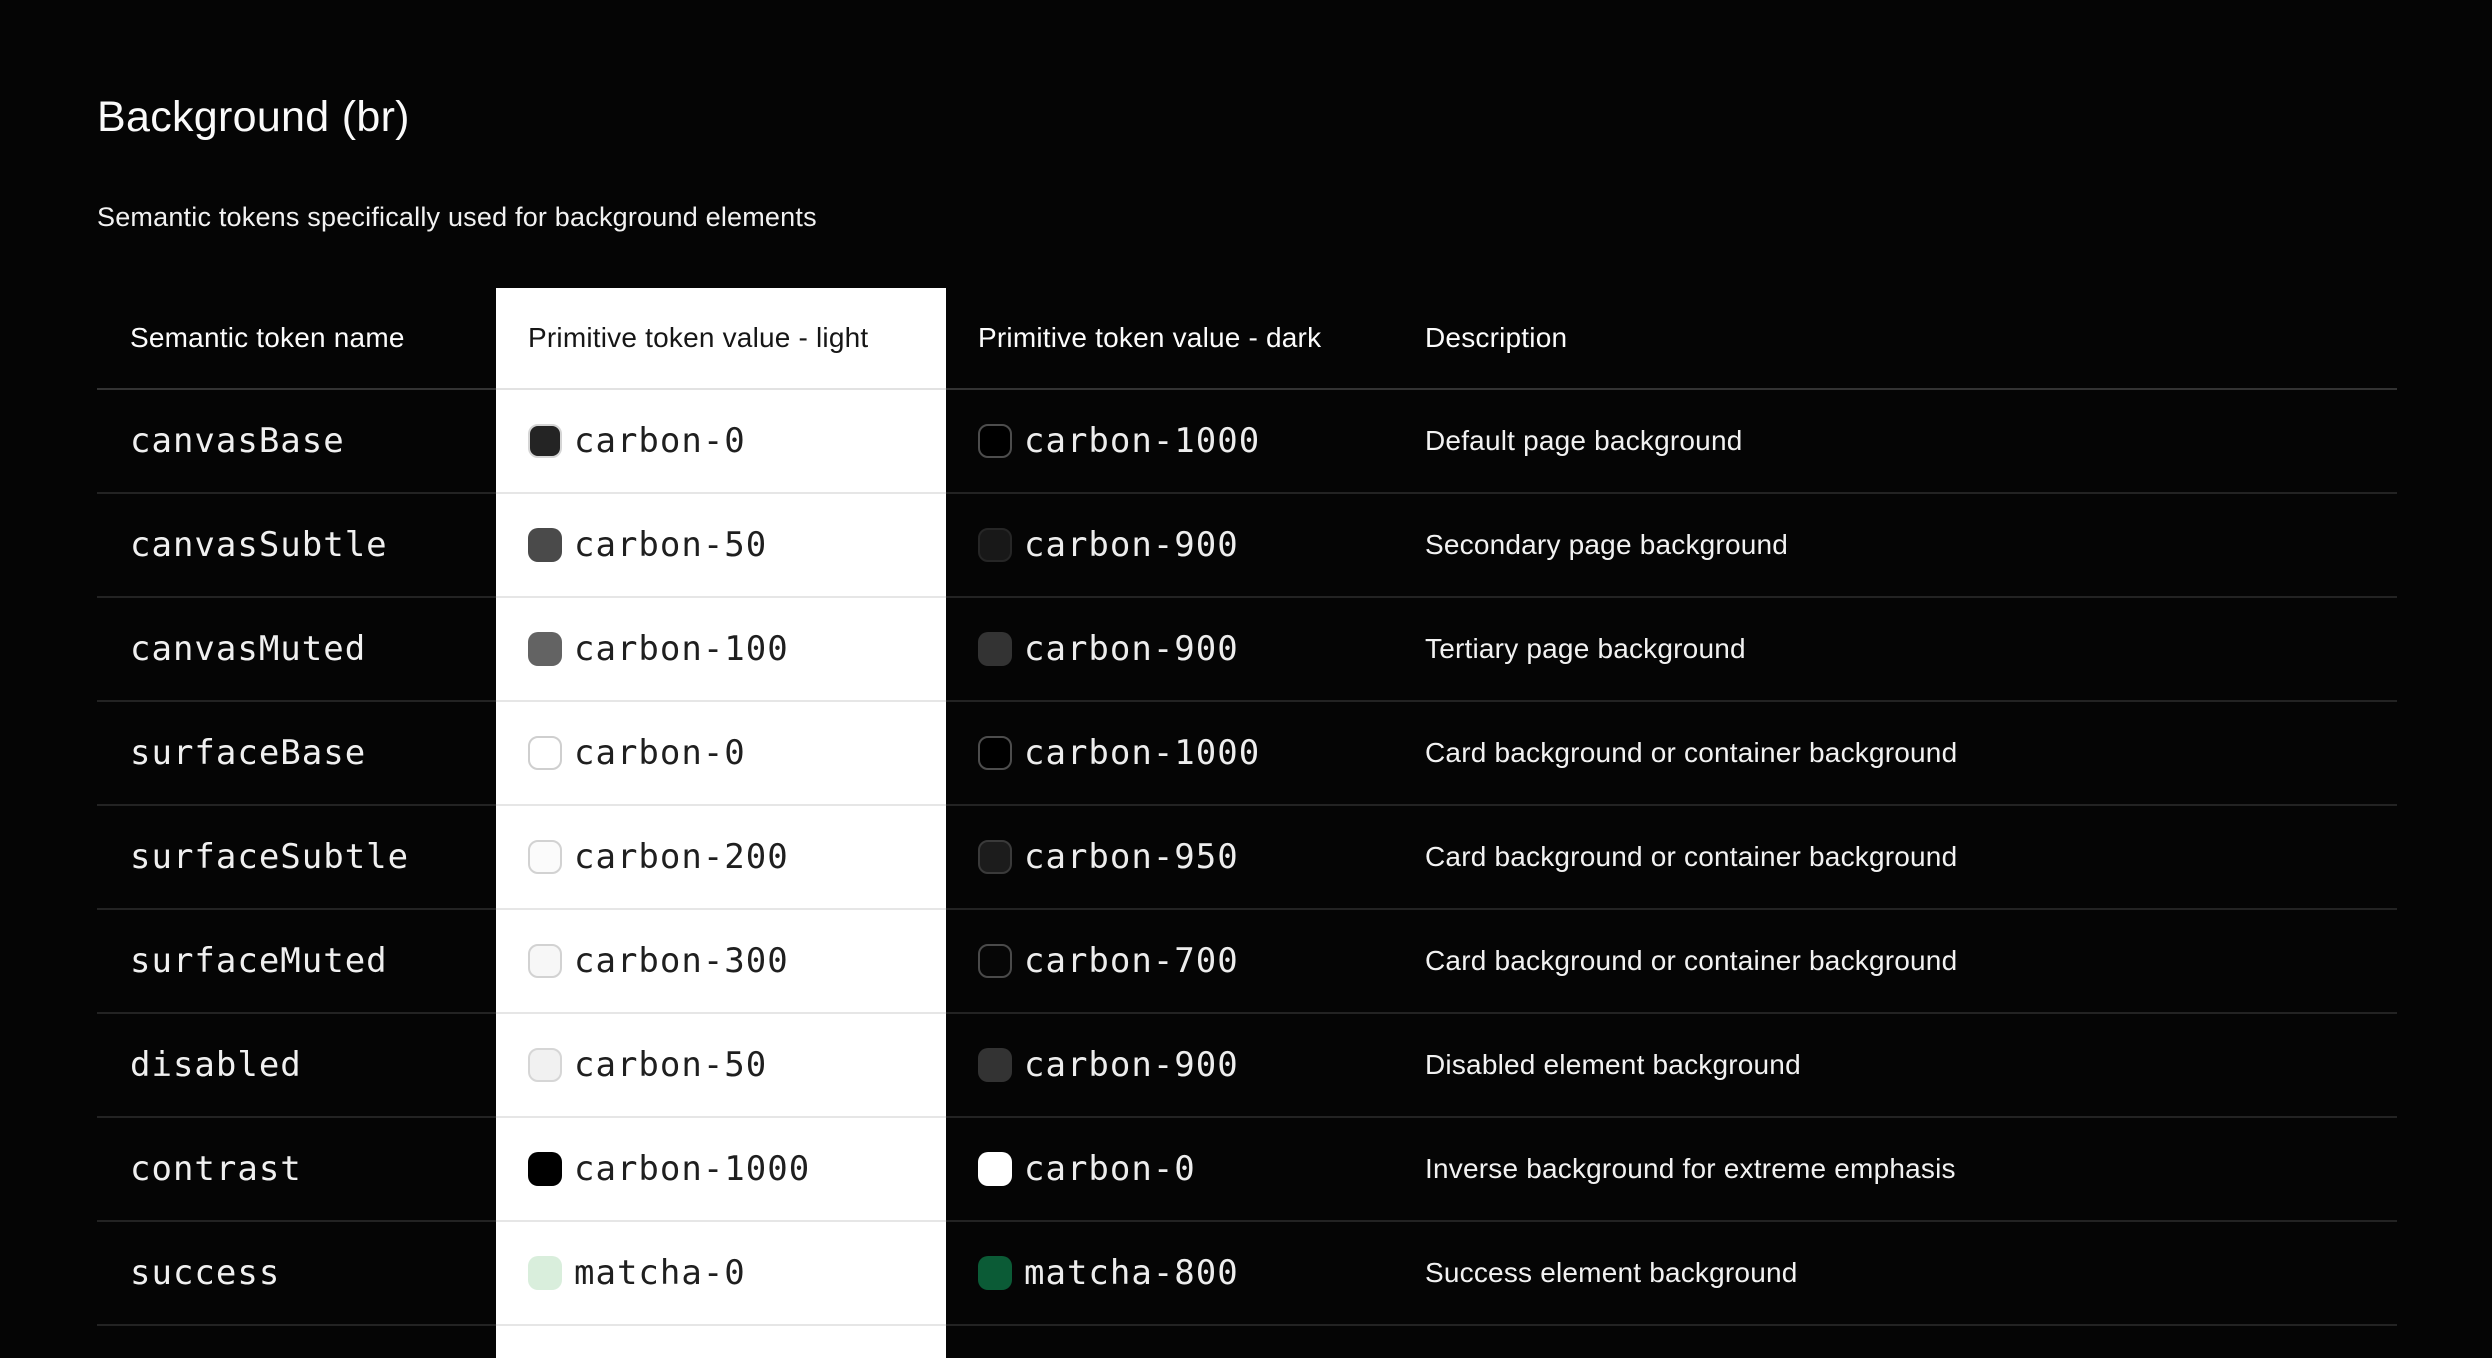 The width and height of the screenshot is (2492, 1358). I want to click on dark-value-cell: carbon-0, so click(1169, 1170).